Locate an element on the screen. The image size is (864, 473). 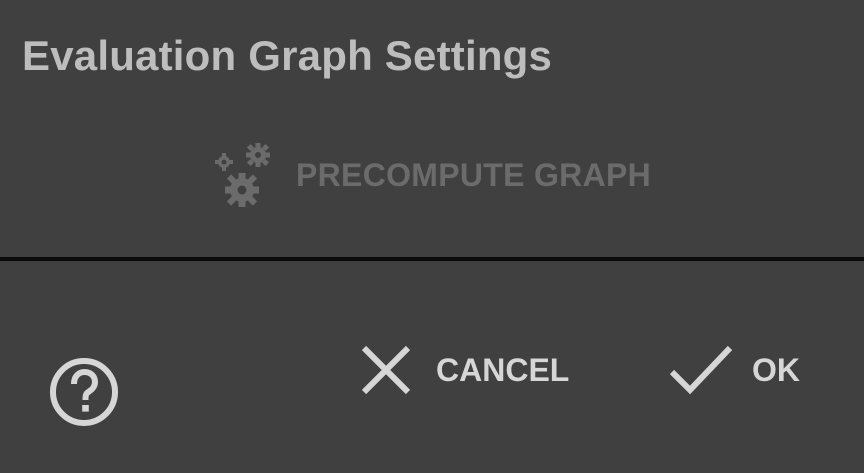
cancel-button: CANCEL is located at coordinates (463, 370).